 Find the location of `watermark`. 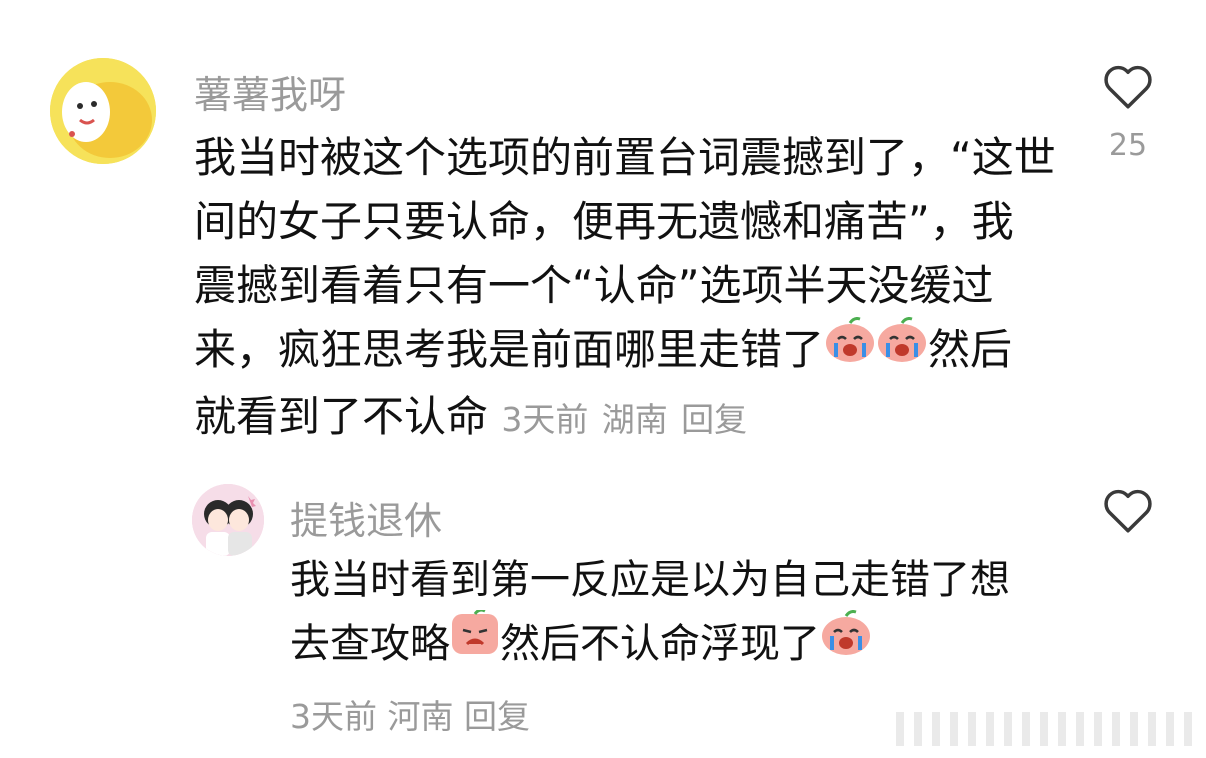

watermark is located at coordinates (1046, 729).